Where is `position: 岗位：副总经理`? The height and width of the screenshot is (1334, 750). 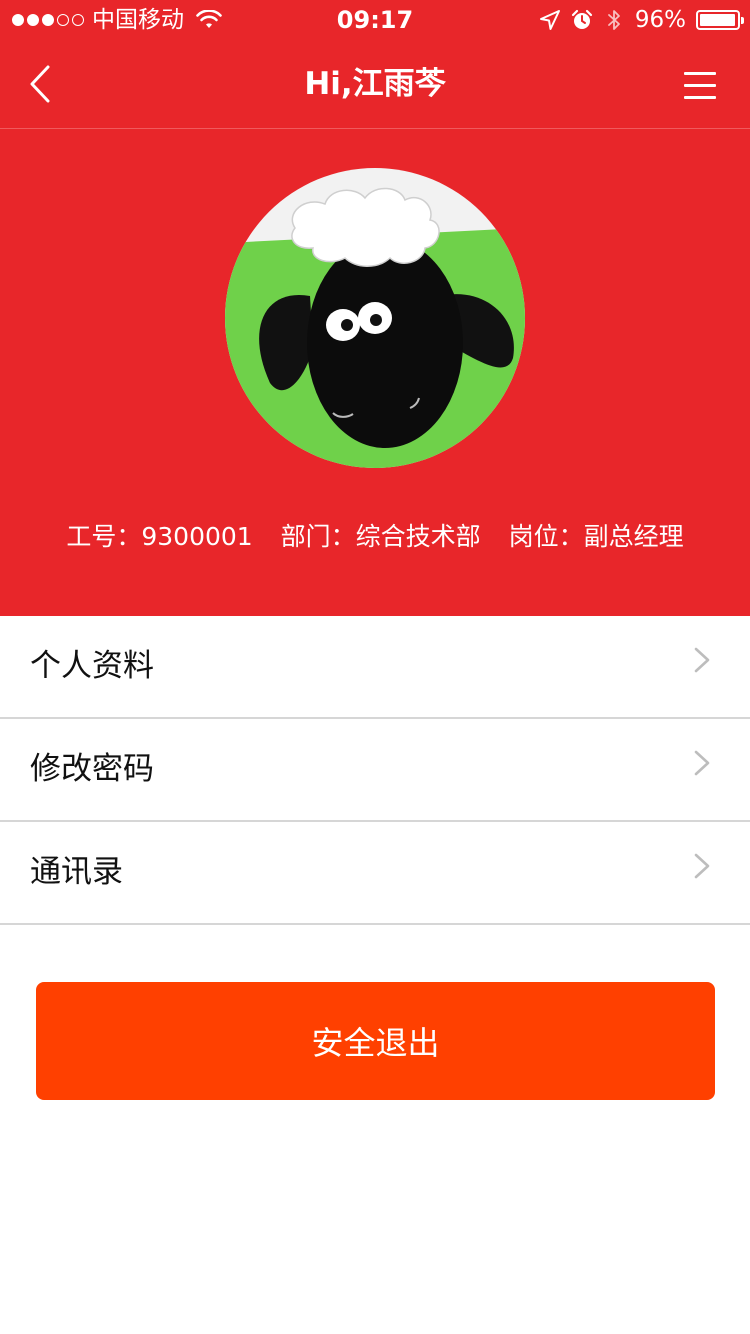
position: 岗位：副总经理 is located at coordinates (596, 536).